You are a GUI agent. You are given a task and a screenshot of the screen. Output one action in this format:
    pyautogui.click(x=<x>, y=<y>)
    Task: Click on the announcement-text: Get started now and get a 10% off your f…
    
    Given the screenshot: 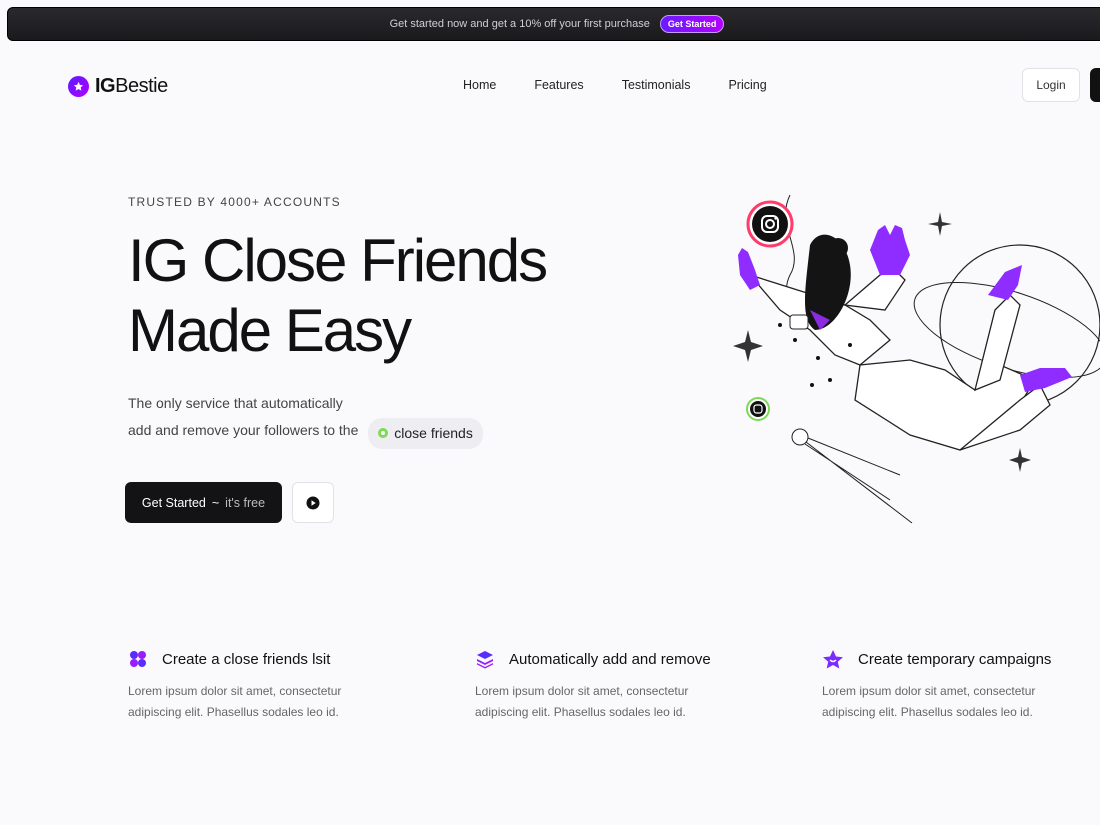 What is the action you would take?
    pyautogui.click(x=519, y=24)
    